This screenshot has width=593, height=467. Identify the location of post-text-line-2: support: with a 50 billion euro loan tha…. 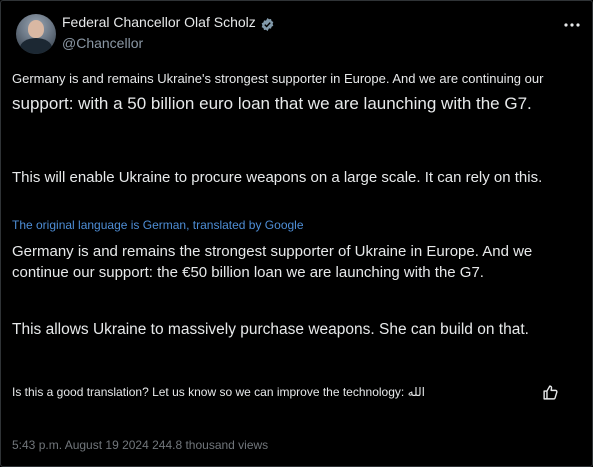
(272, 103).